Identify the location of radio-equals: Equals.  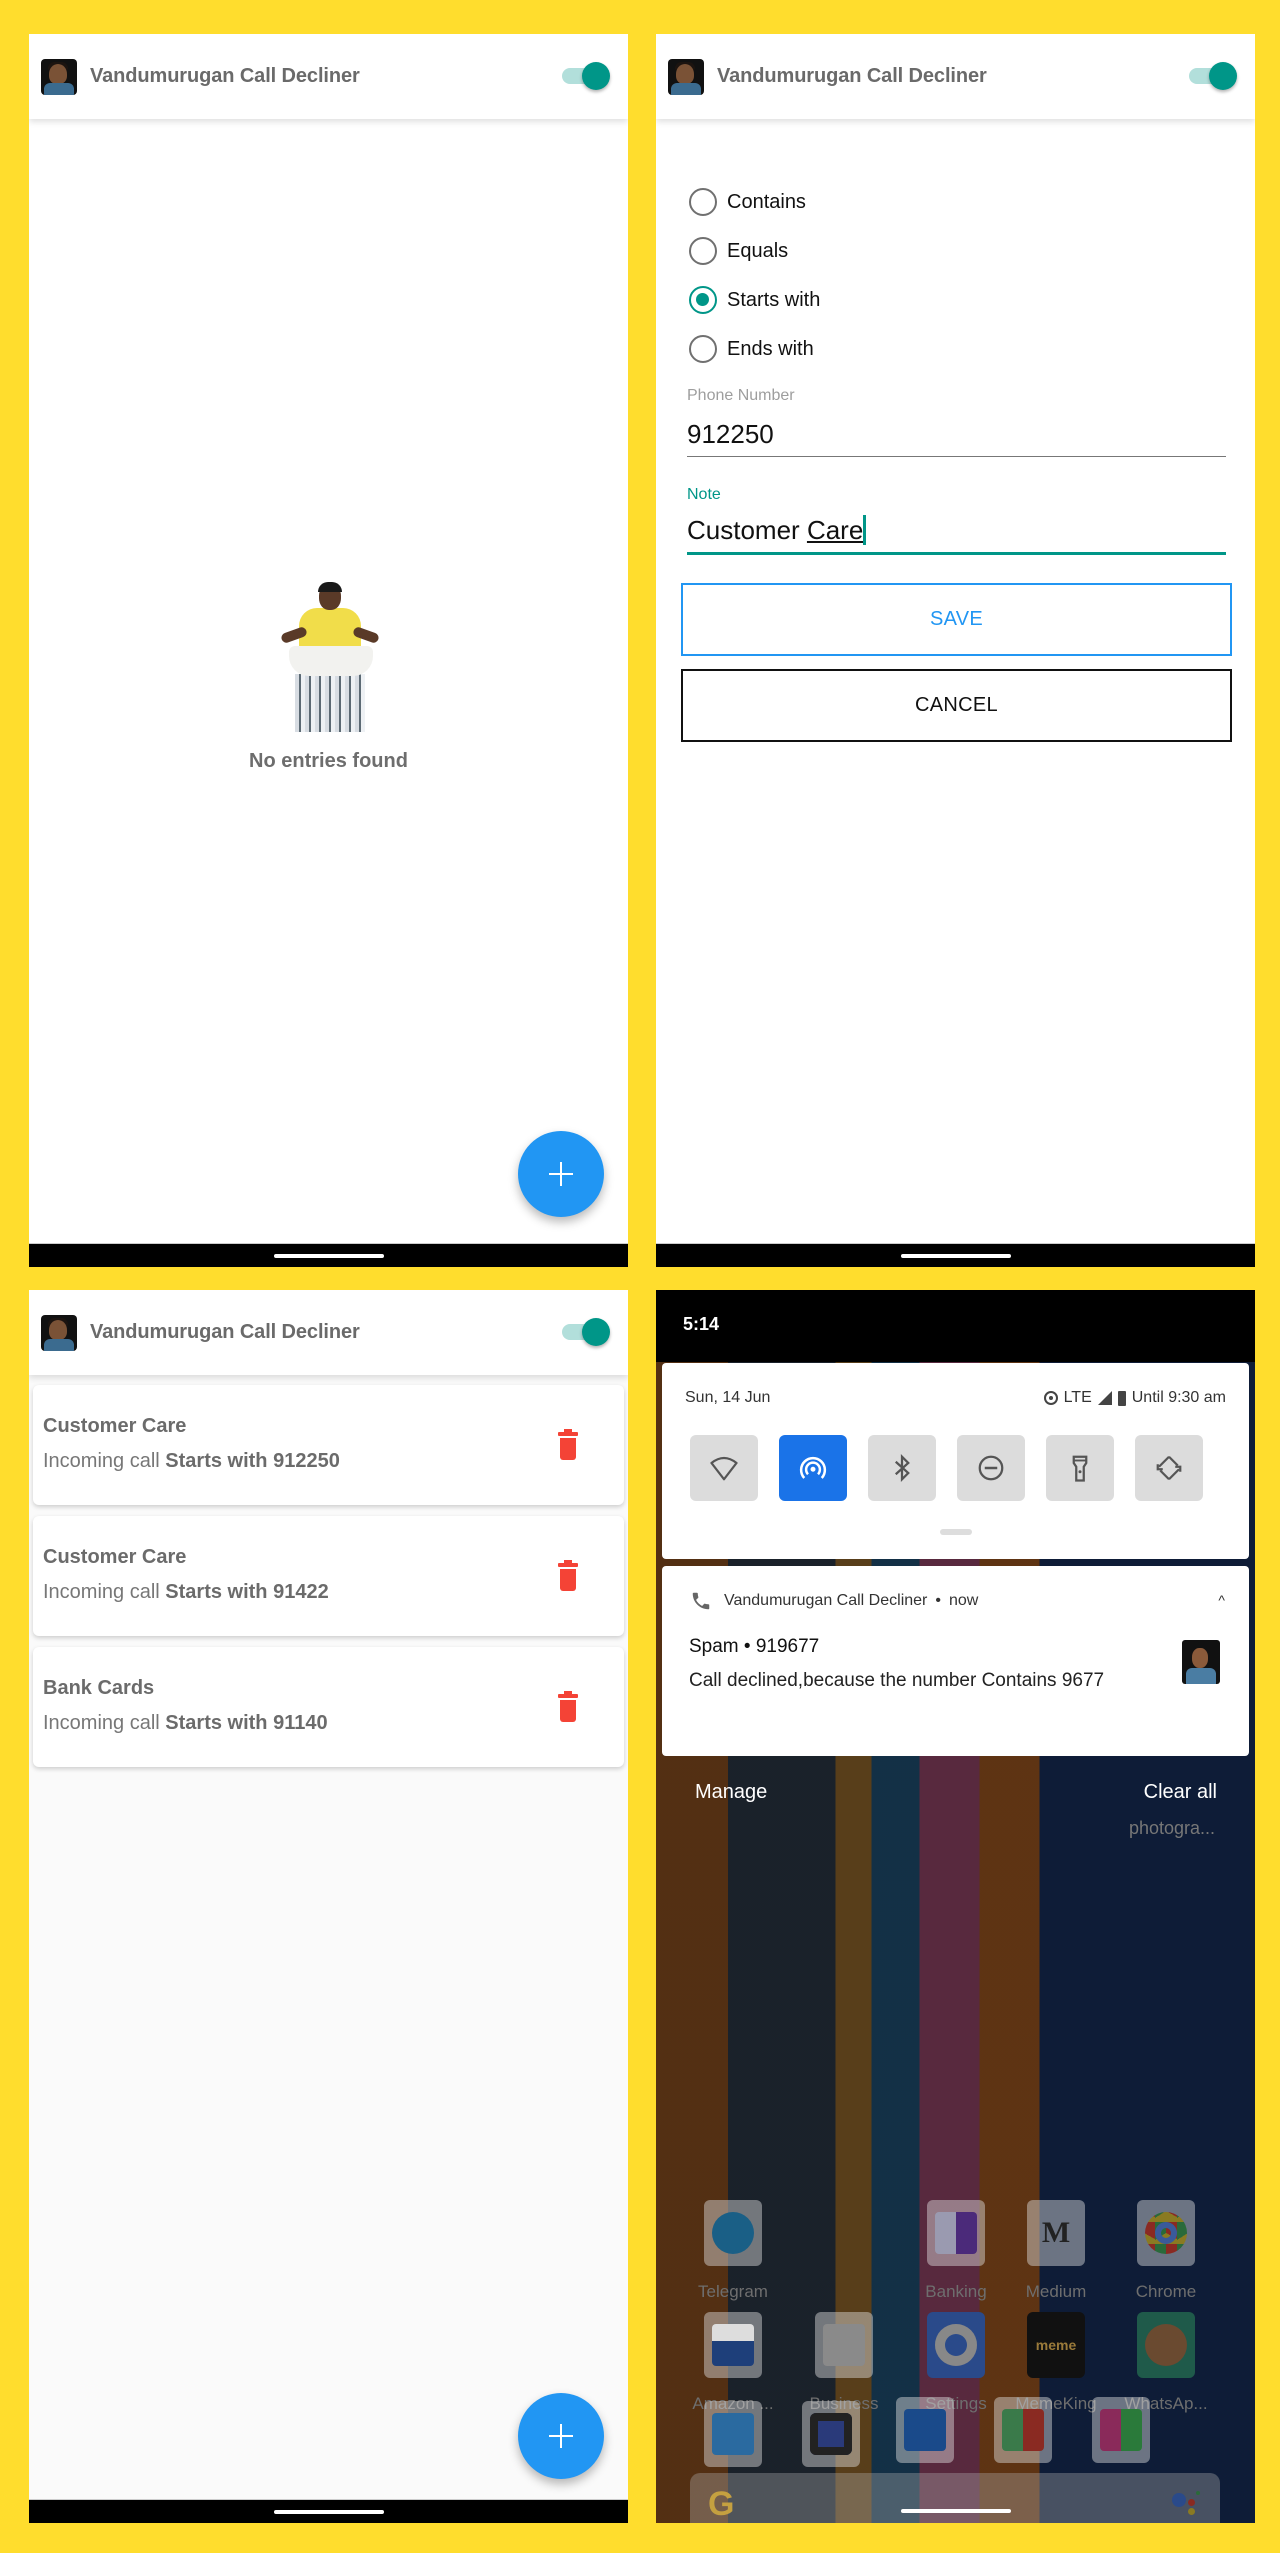
(738, 251).